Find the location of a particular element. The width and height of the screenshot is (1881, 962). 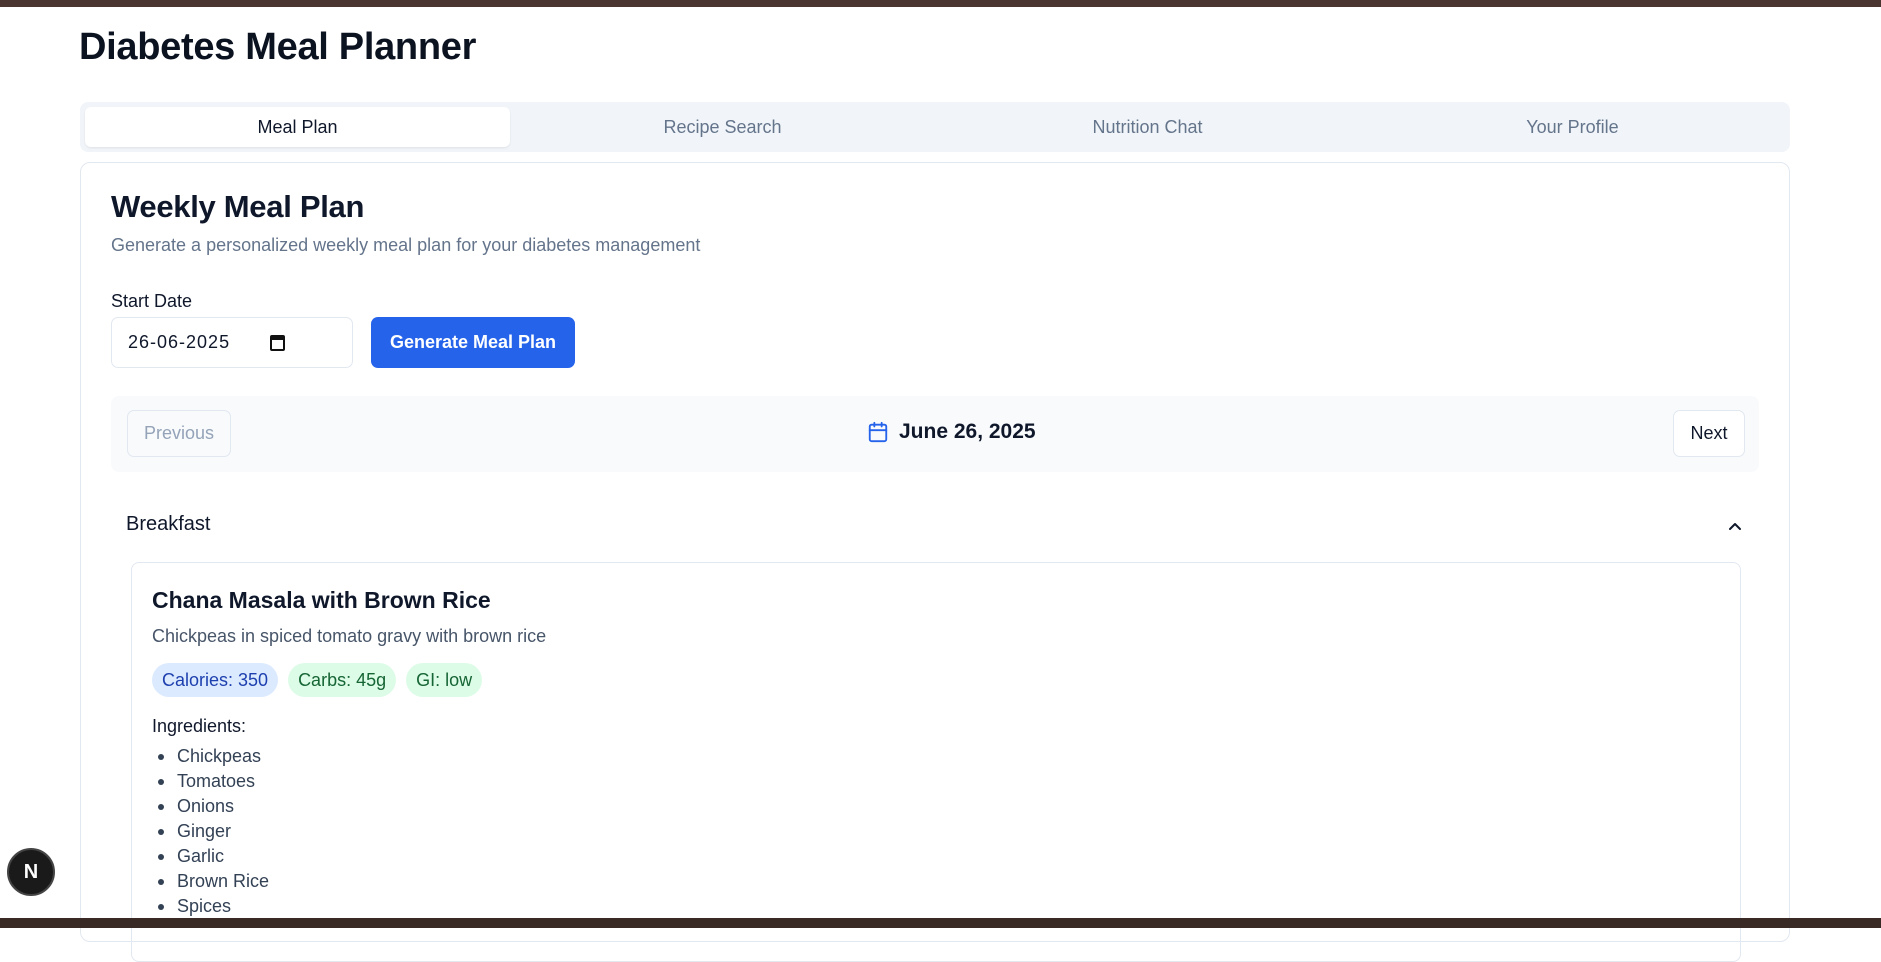

dev-tools-badge: N is located at coordinates (31, 872).